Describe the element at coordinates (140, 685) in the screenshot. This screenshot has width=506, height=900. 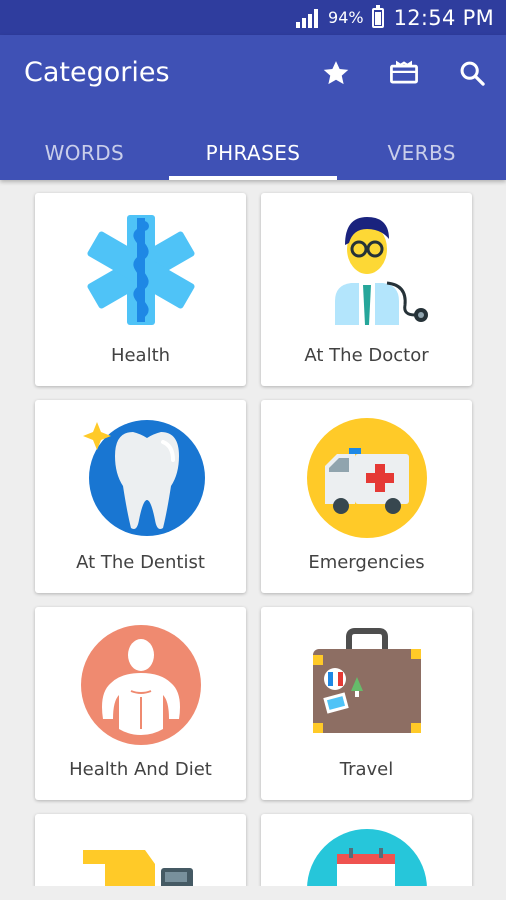
I see `body-icon` at that location.